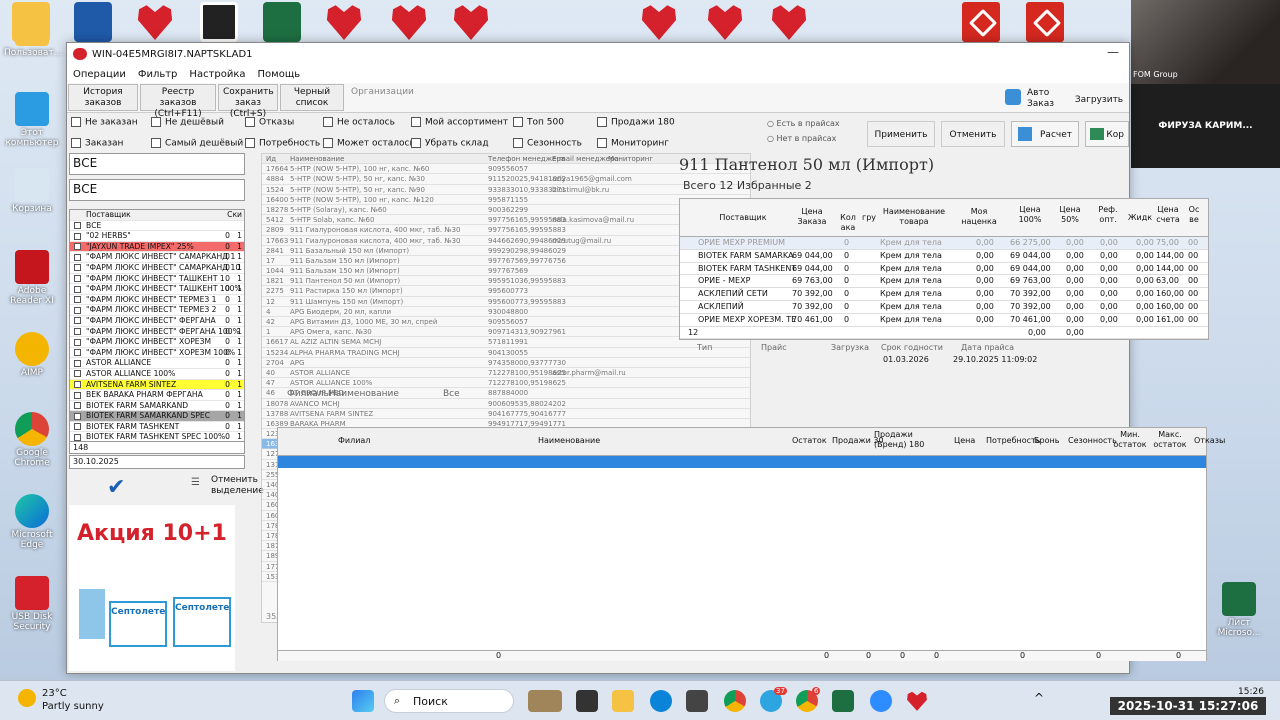 This screenshot has width=1280, height=720. What do you see at coordinates (587, 701) in the screenshot?
I see `task-view-icon` at bounding box center [587, 701].